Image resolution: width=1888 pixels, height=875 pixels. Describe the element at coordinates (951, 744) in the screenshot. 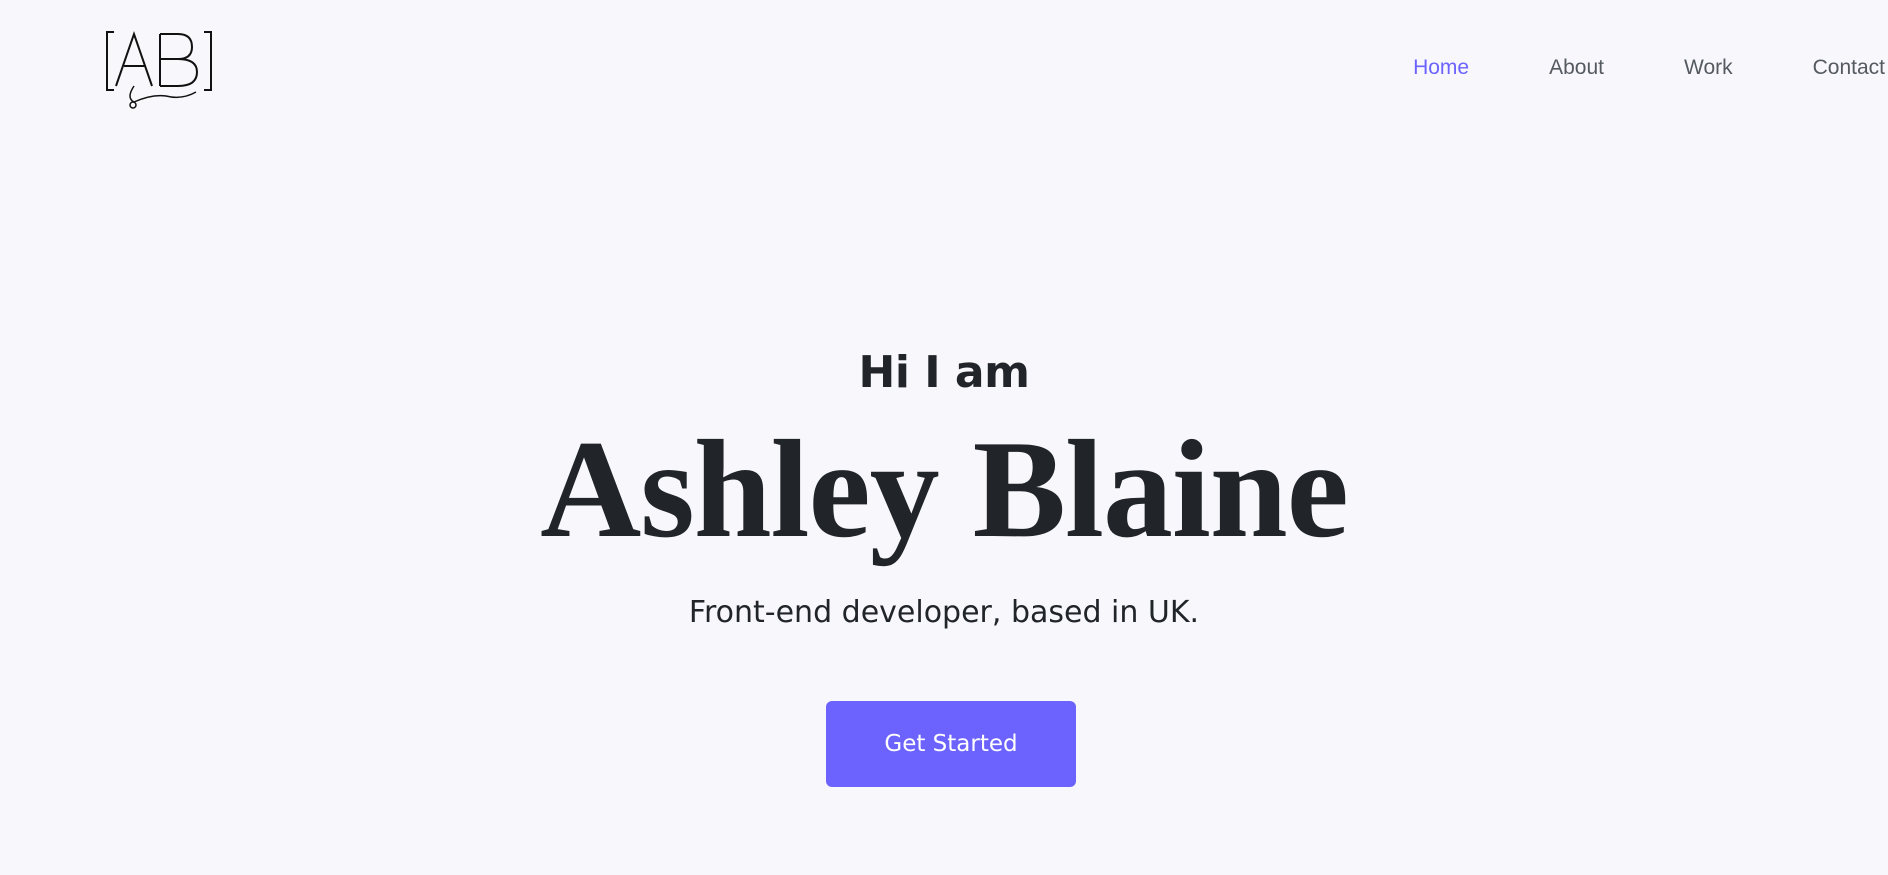

I see `get-started-button: Get Started` at that location.